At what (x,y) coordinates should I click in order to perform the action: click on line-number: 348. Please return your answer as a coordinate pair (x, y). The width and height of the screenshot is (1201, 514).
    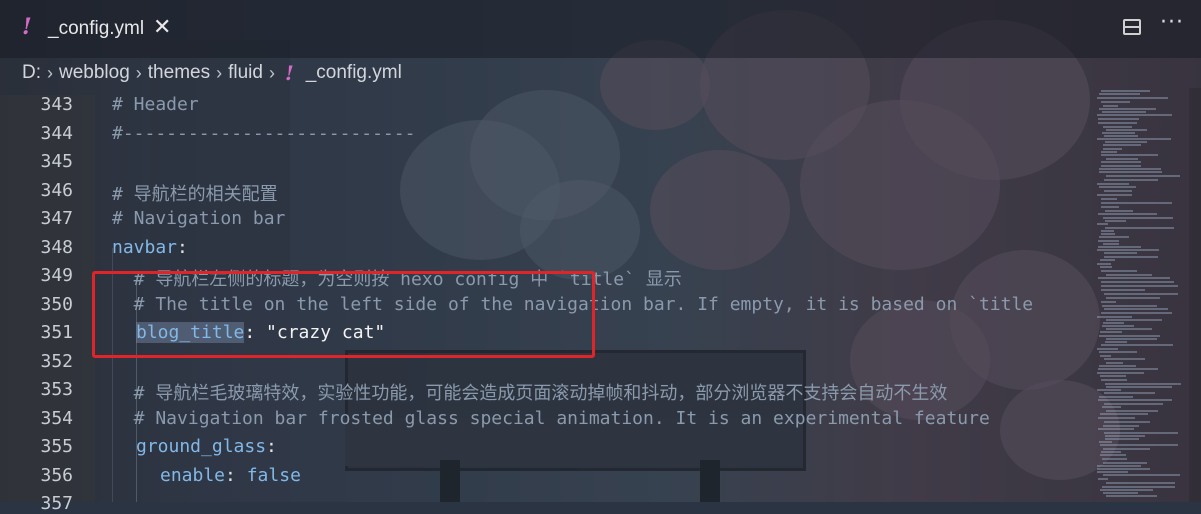
    Looking at the image, I should click on (56, 247).